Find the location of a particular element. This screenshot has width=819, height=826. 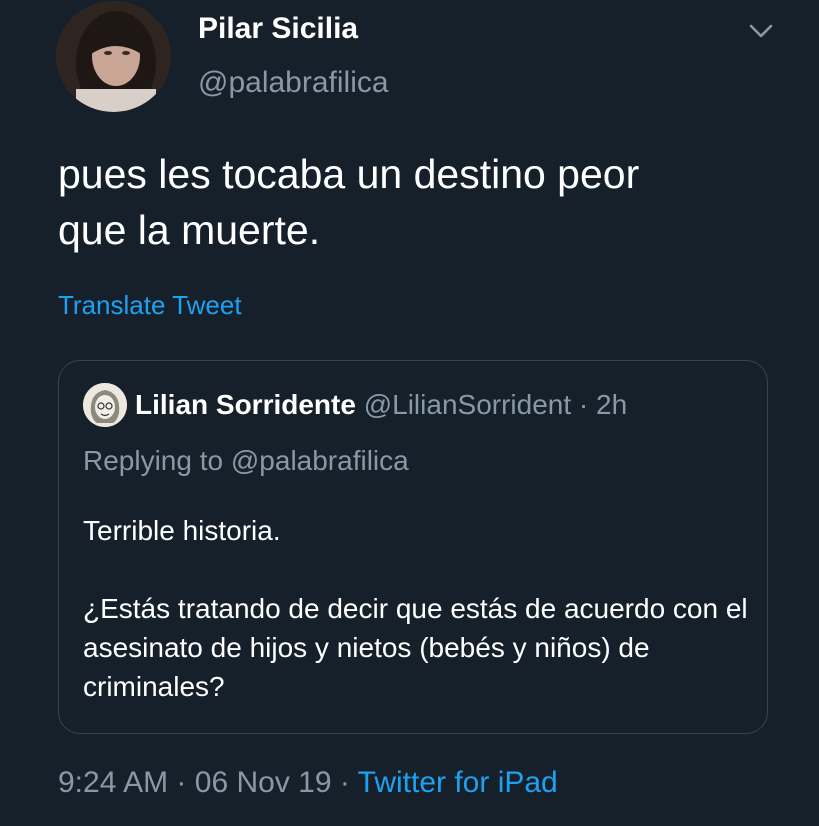

quoted-header: Lilian Sorridente @LilianSorrident · 2h is located at coordinates (381, 405).